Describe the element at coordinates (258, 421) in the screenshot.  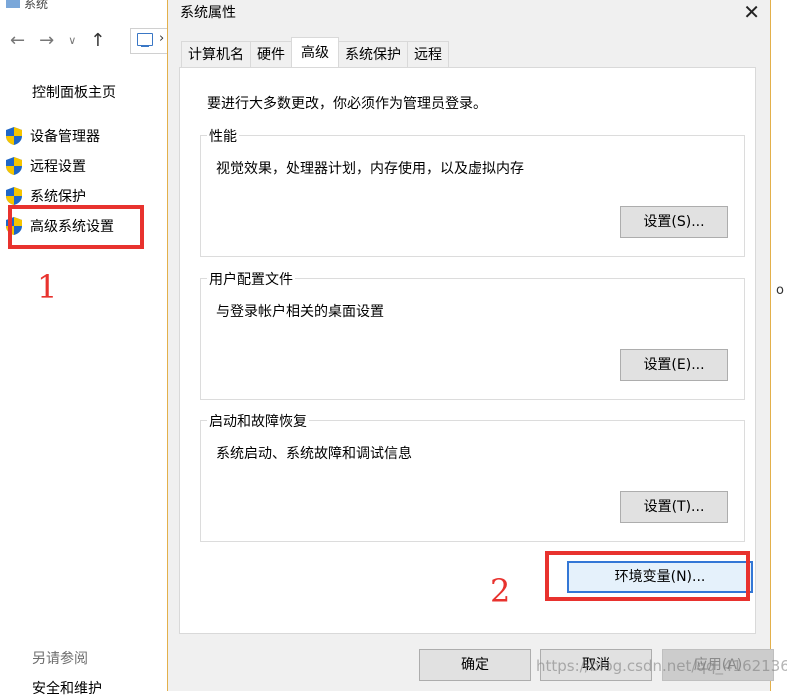
I see `startup-recovery-title: 启动和故障恢复` at that location.